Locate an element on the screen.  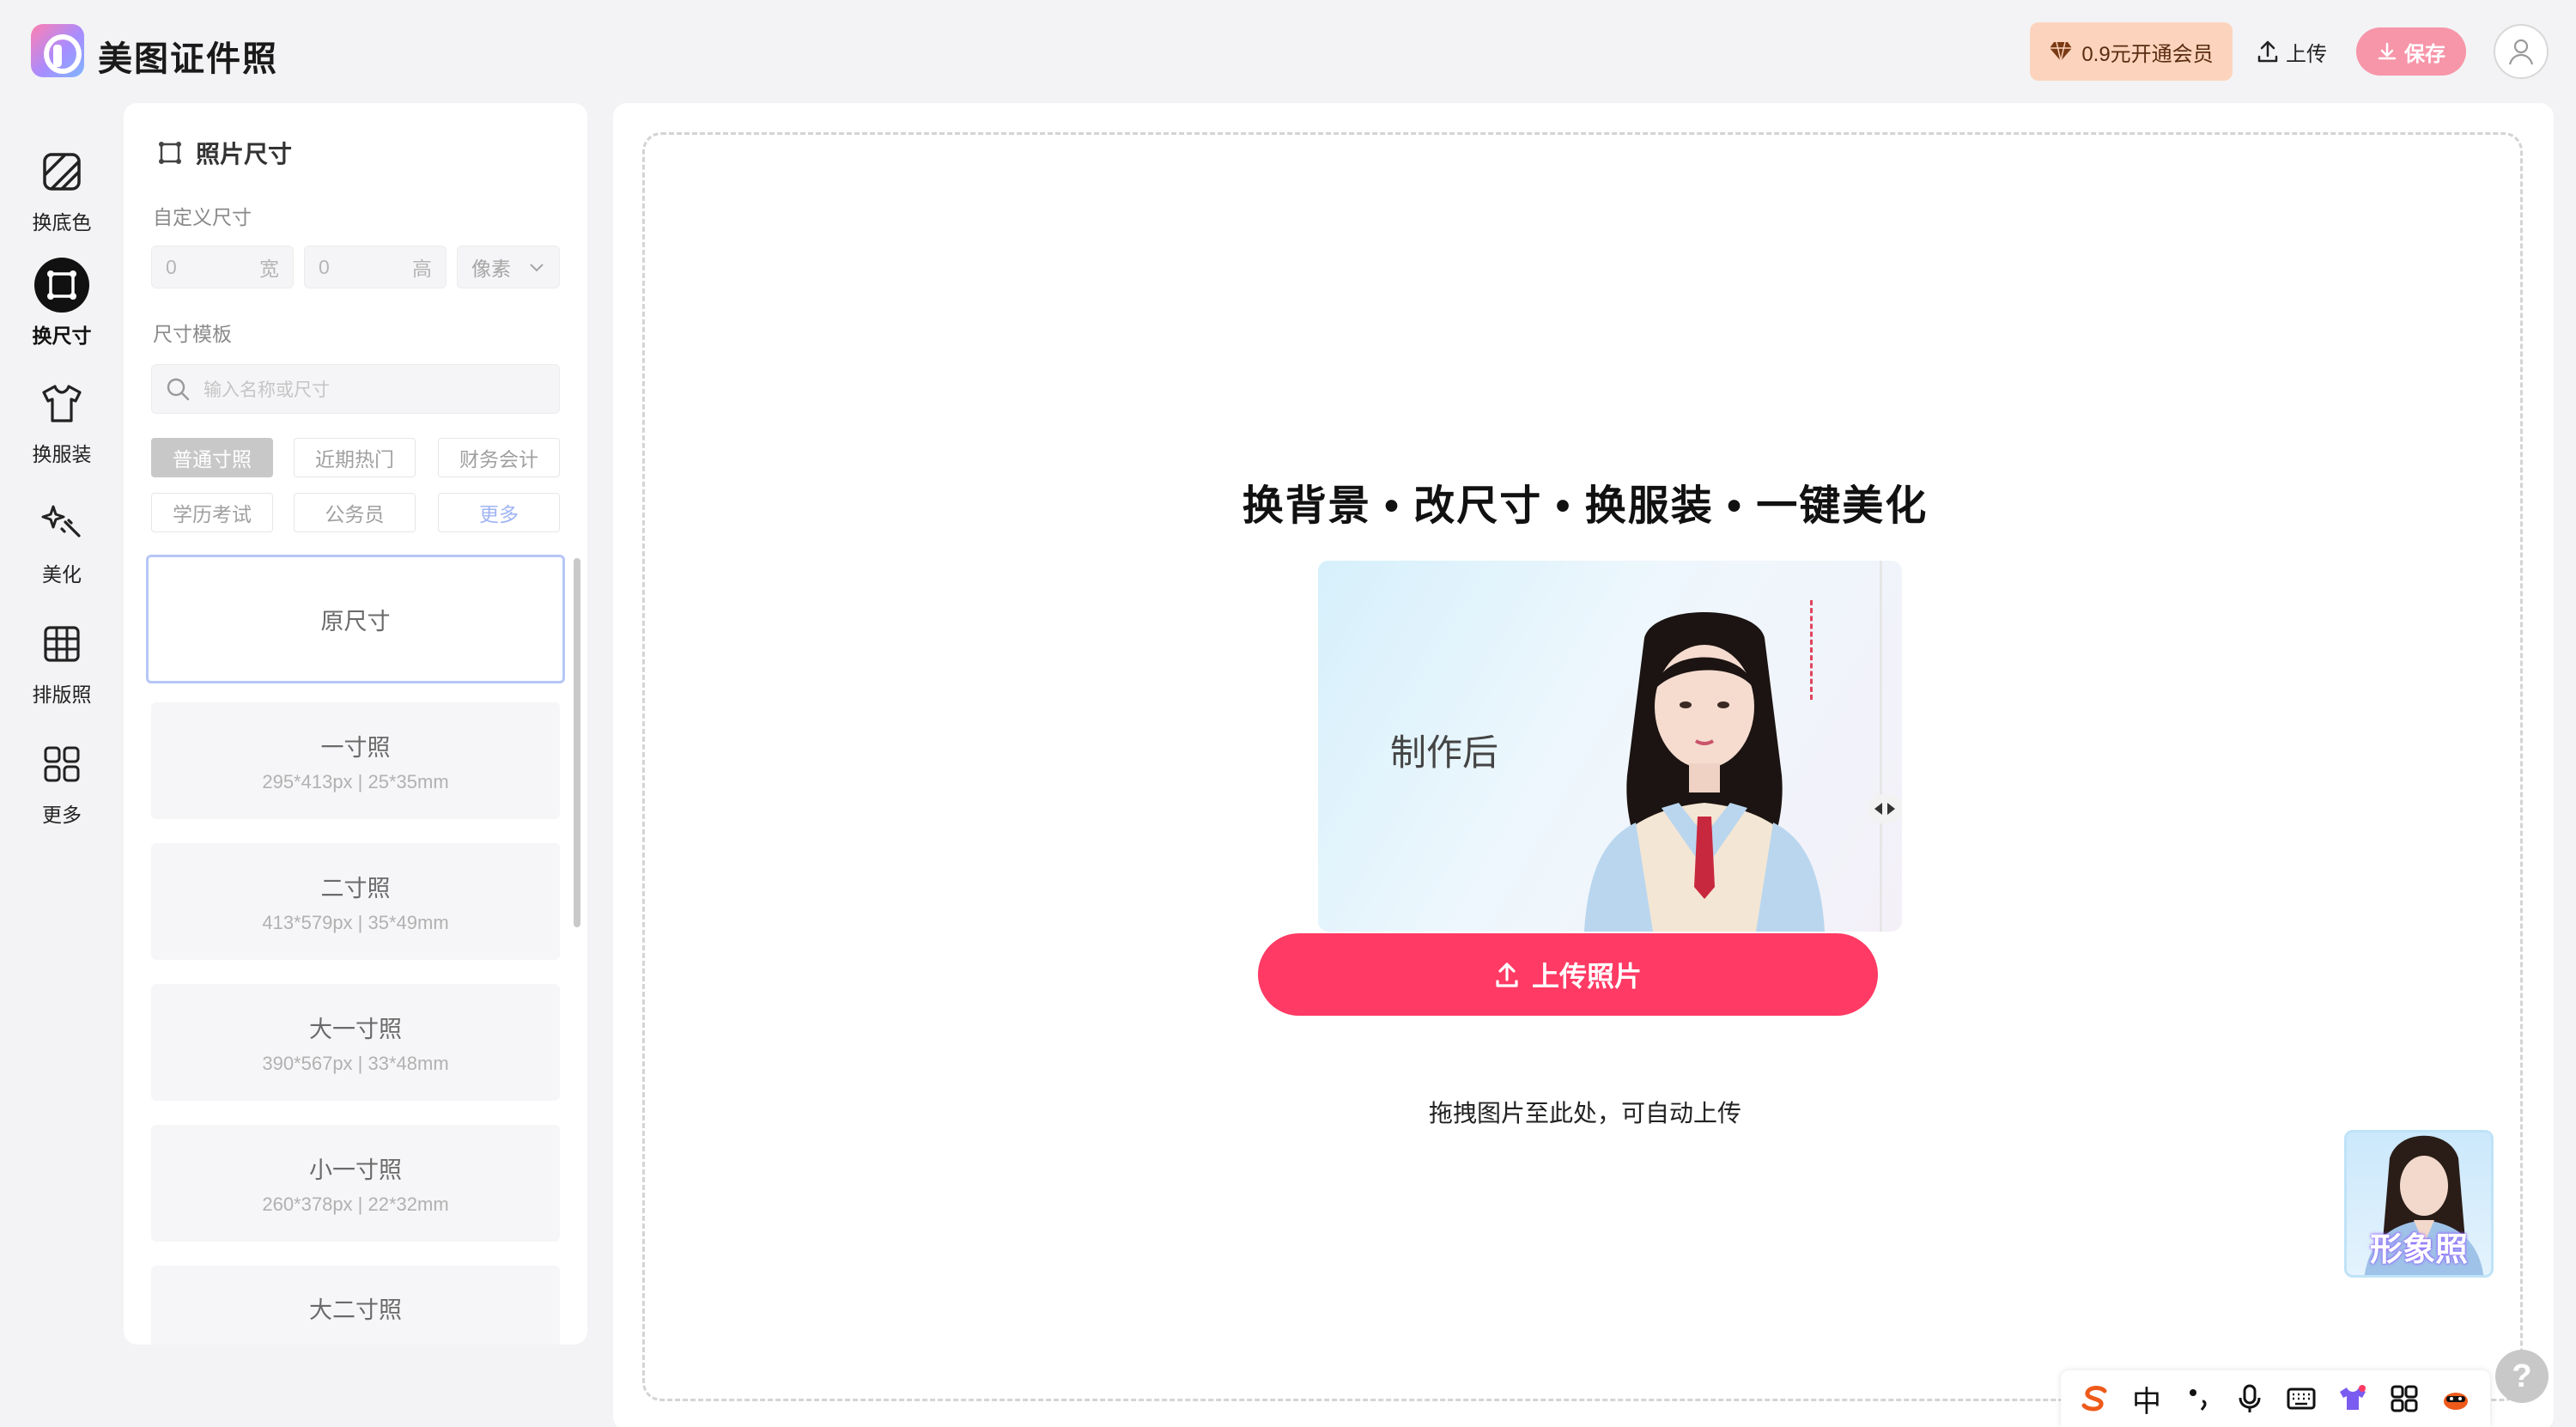
size-card-large-2inch: 大二寸照 is located at coordinates (355, 1305).